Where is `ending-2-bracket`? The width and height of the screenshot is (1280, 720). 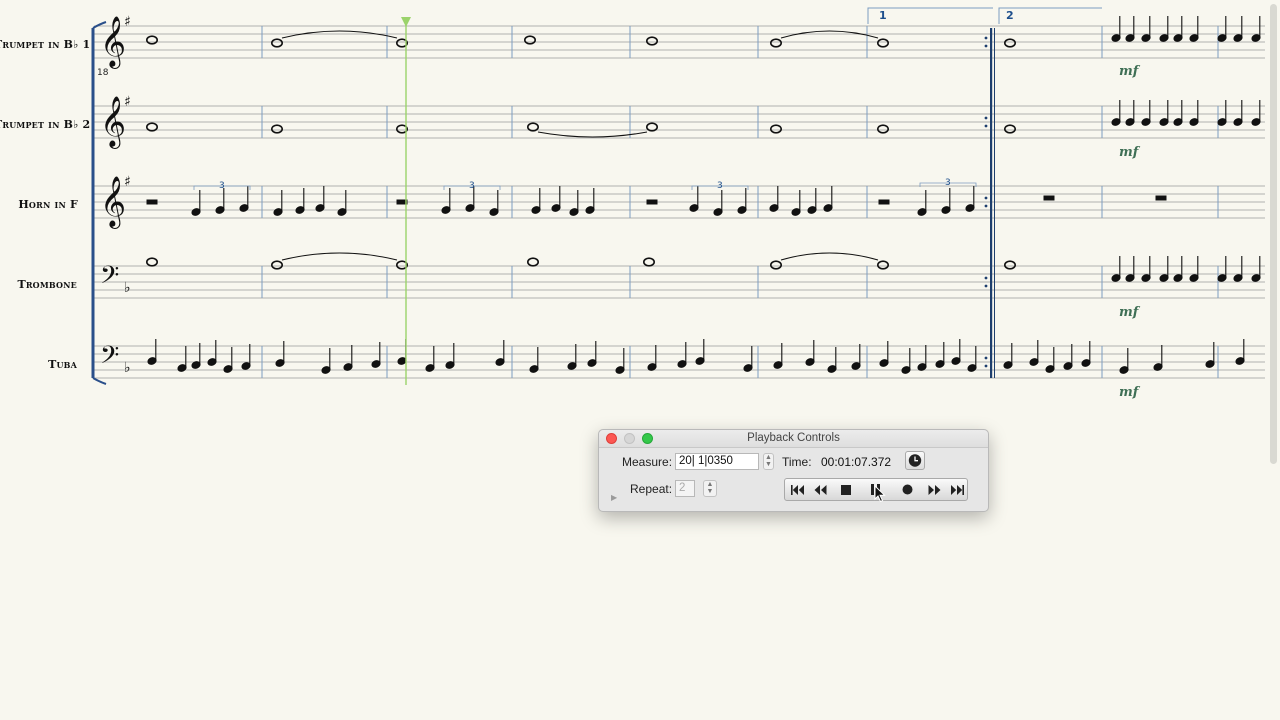
ending-2-bracket is located at coordinates (1050, 15).